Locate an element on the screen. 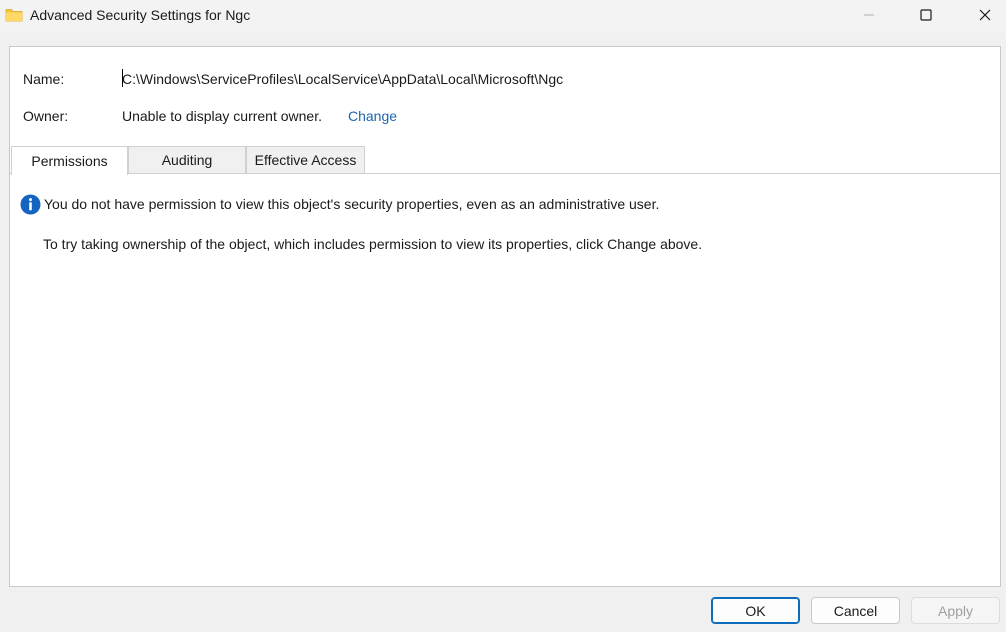 The width and height of the screenshot is (1006, 632). cancel-button: Cancel is located at coordinates (855, 610).